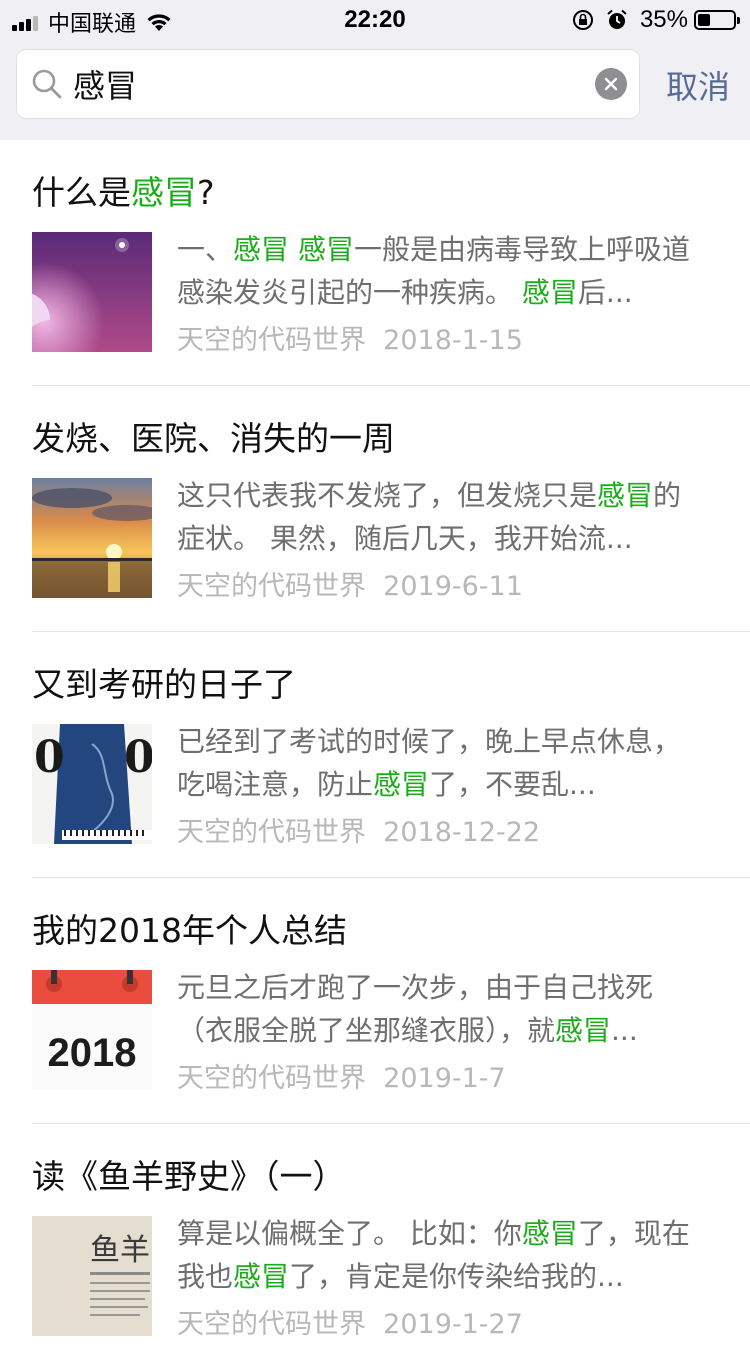 This screenshot has width=750, height=1370. Describe the element at coordinates (323, 84) in the screenshot. I see `search-input` at that location.